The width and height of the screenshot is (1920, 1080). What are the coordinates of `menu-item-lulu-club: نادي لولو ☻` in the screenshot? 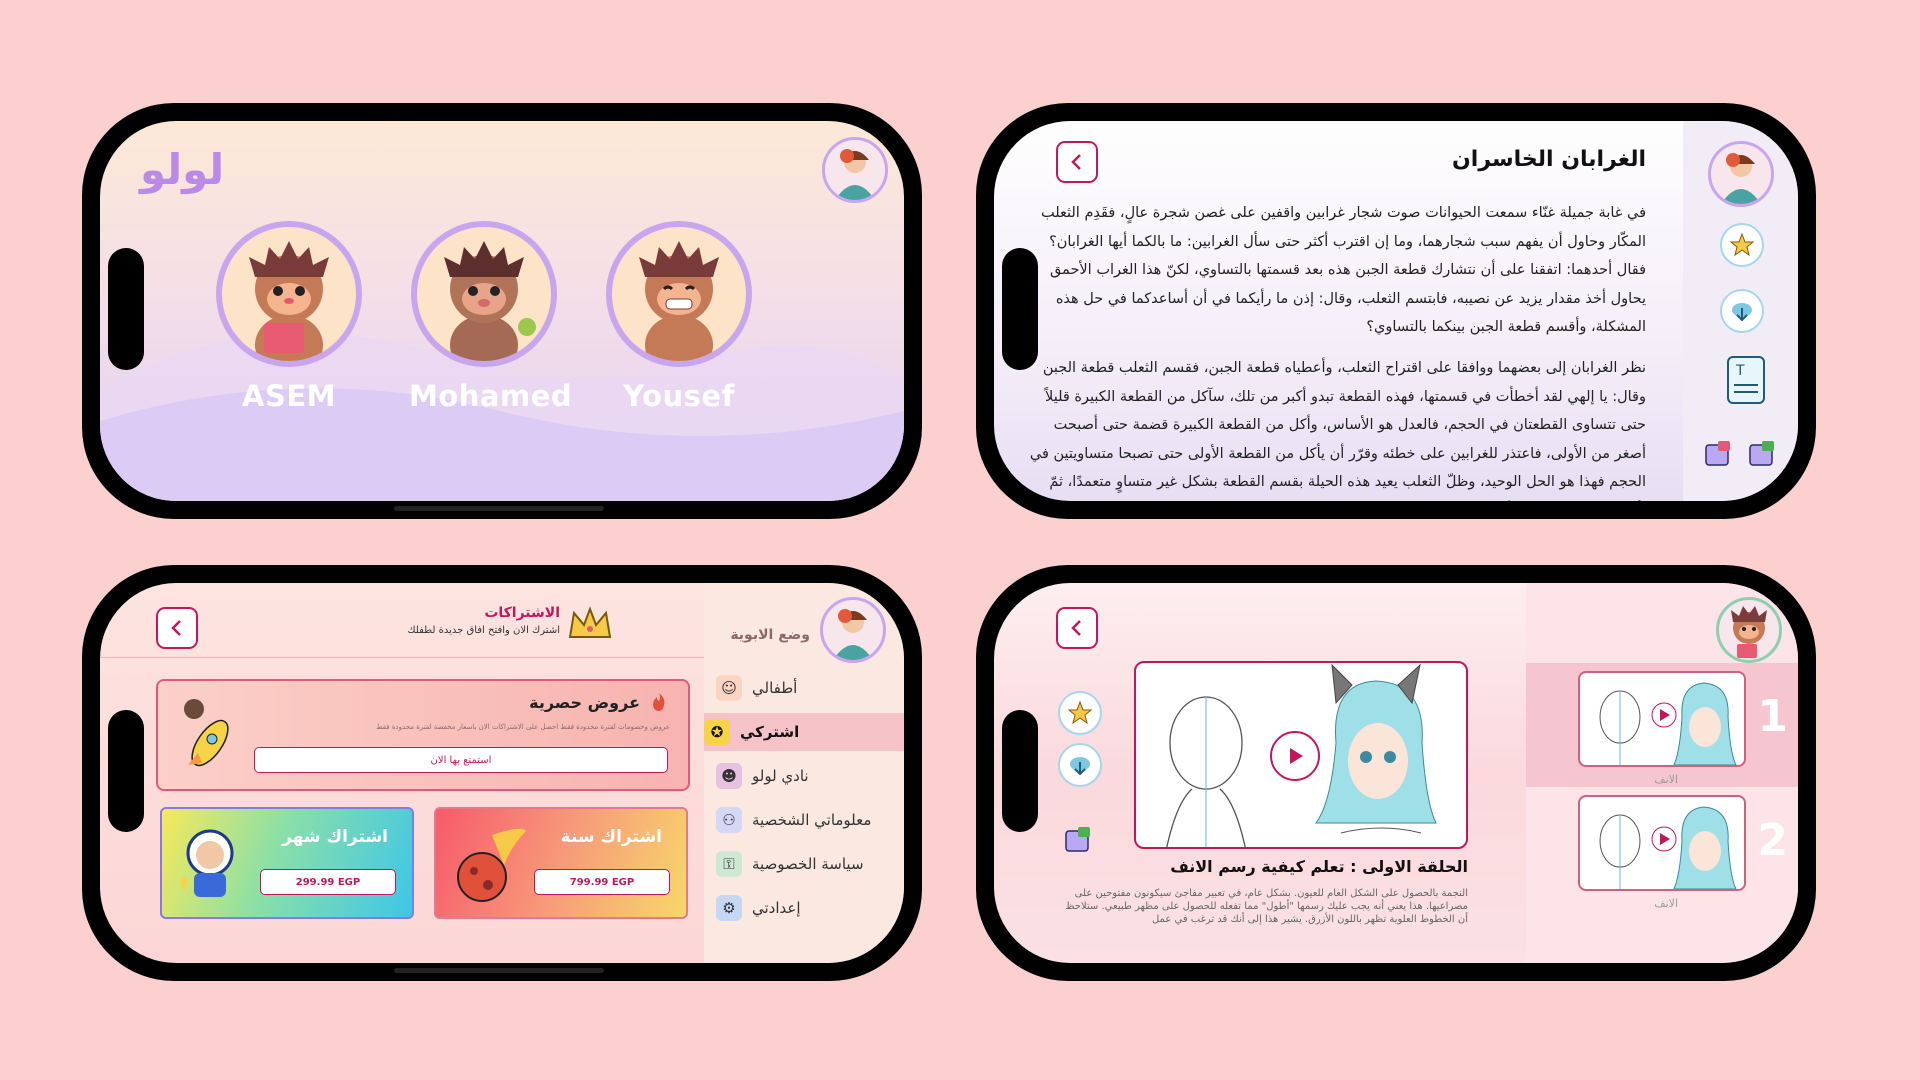 It's located at (801, 776).